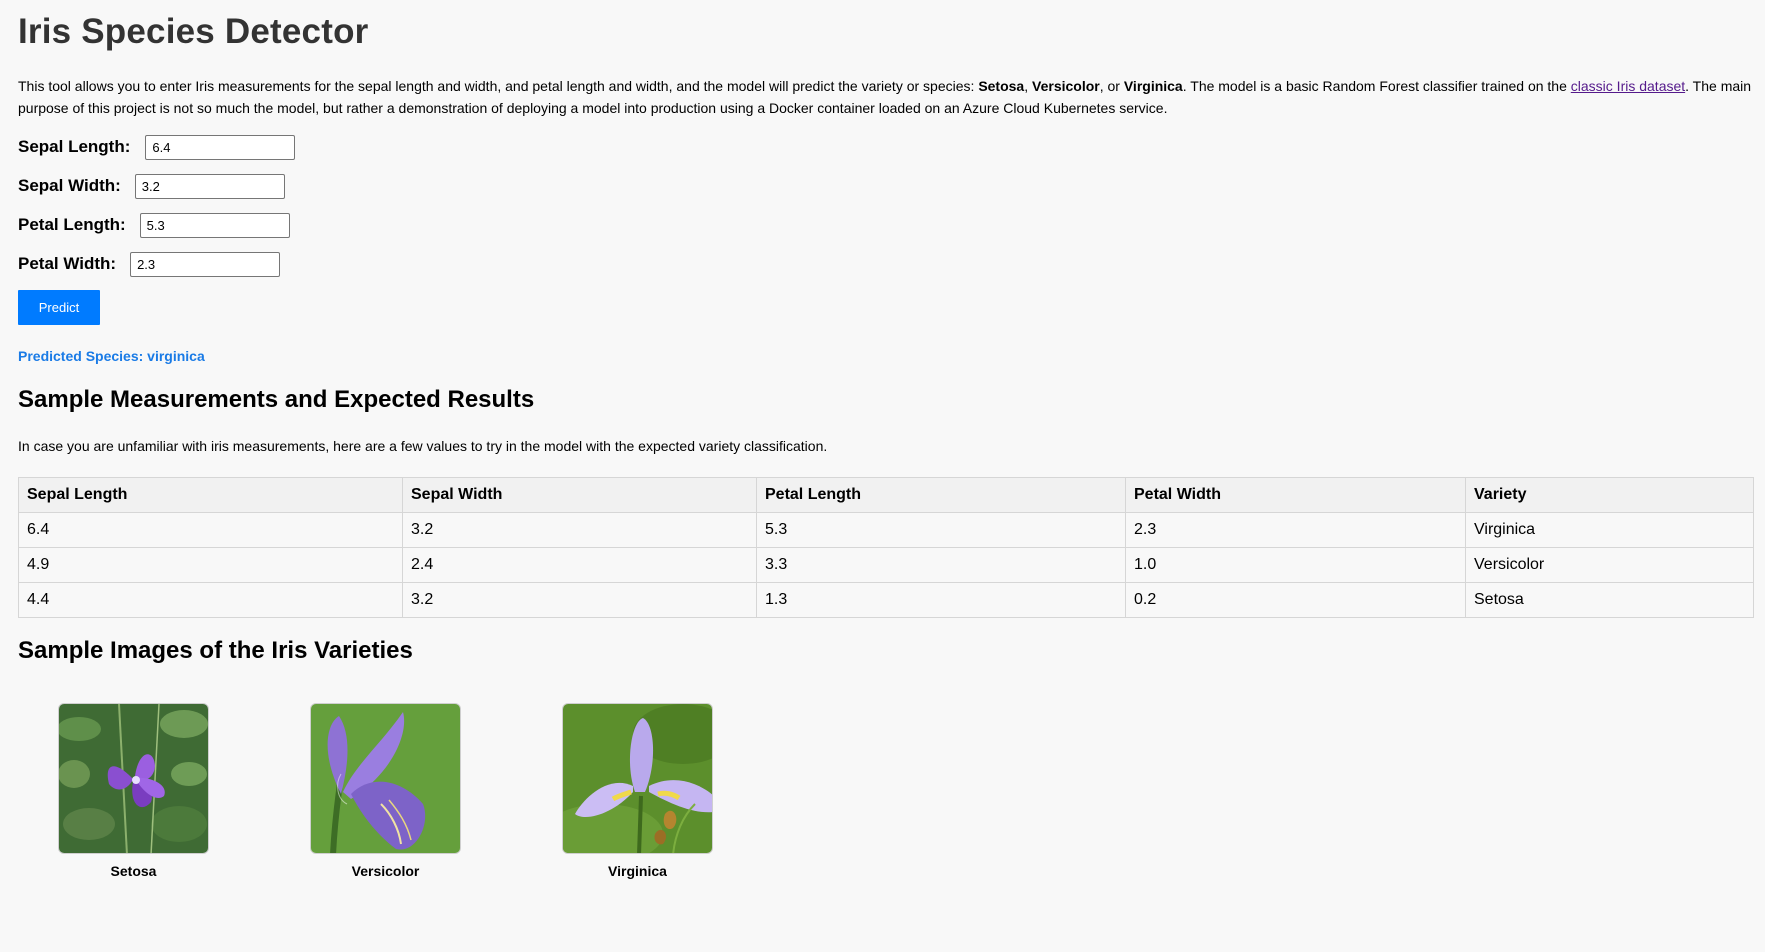  What do you see at coordinates (215, 650) in the screenshot?
I see `images-heading: Sample Images of the Iris Varieties` at bounding box center [215, 650].